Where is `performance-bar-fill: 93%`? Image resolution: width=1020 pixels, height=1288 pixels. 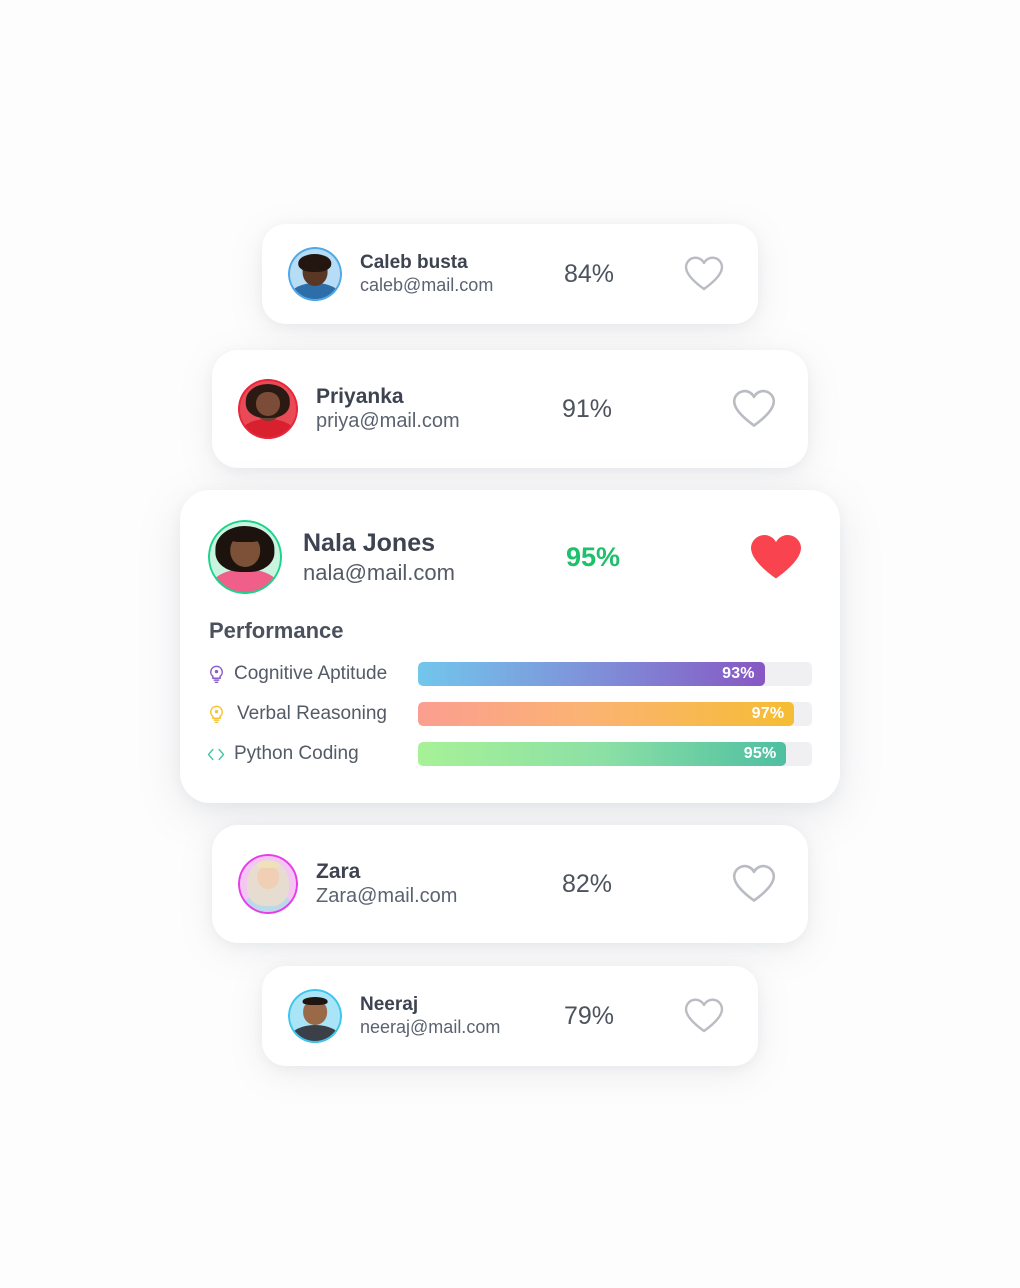 performance-bar-fill: 93% is located at coordinates (591, 674).